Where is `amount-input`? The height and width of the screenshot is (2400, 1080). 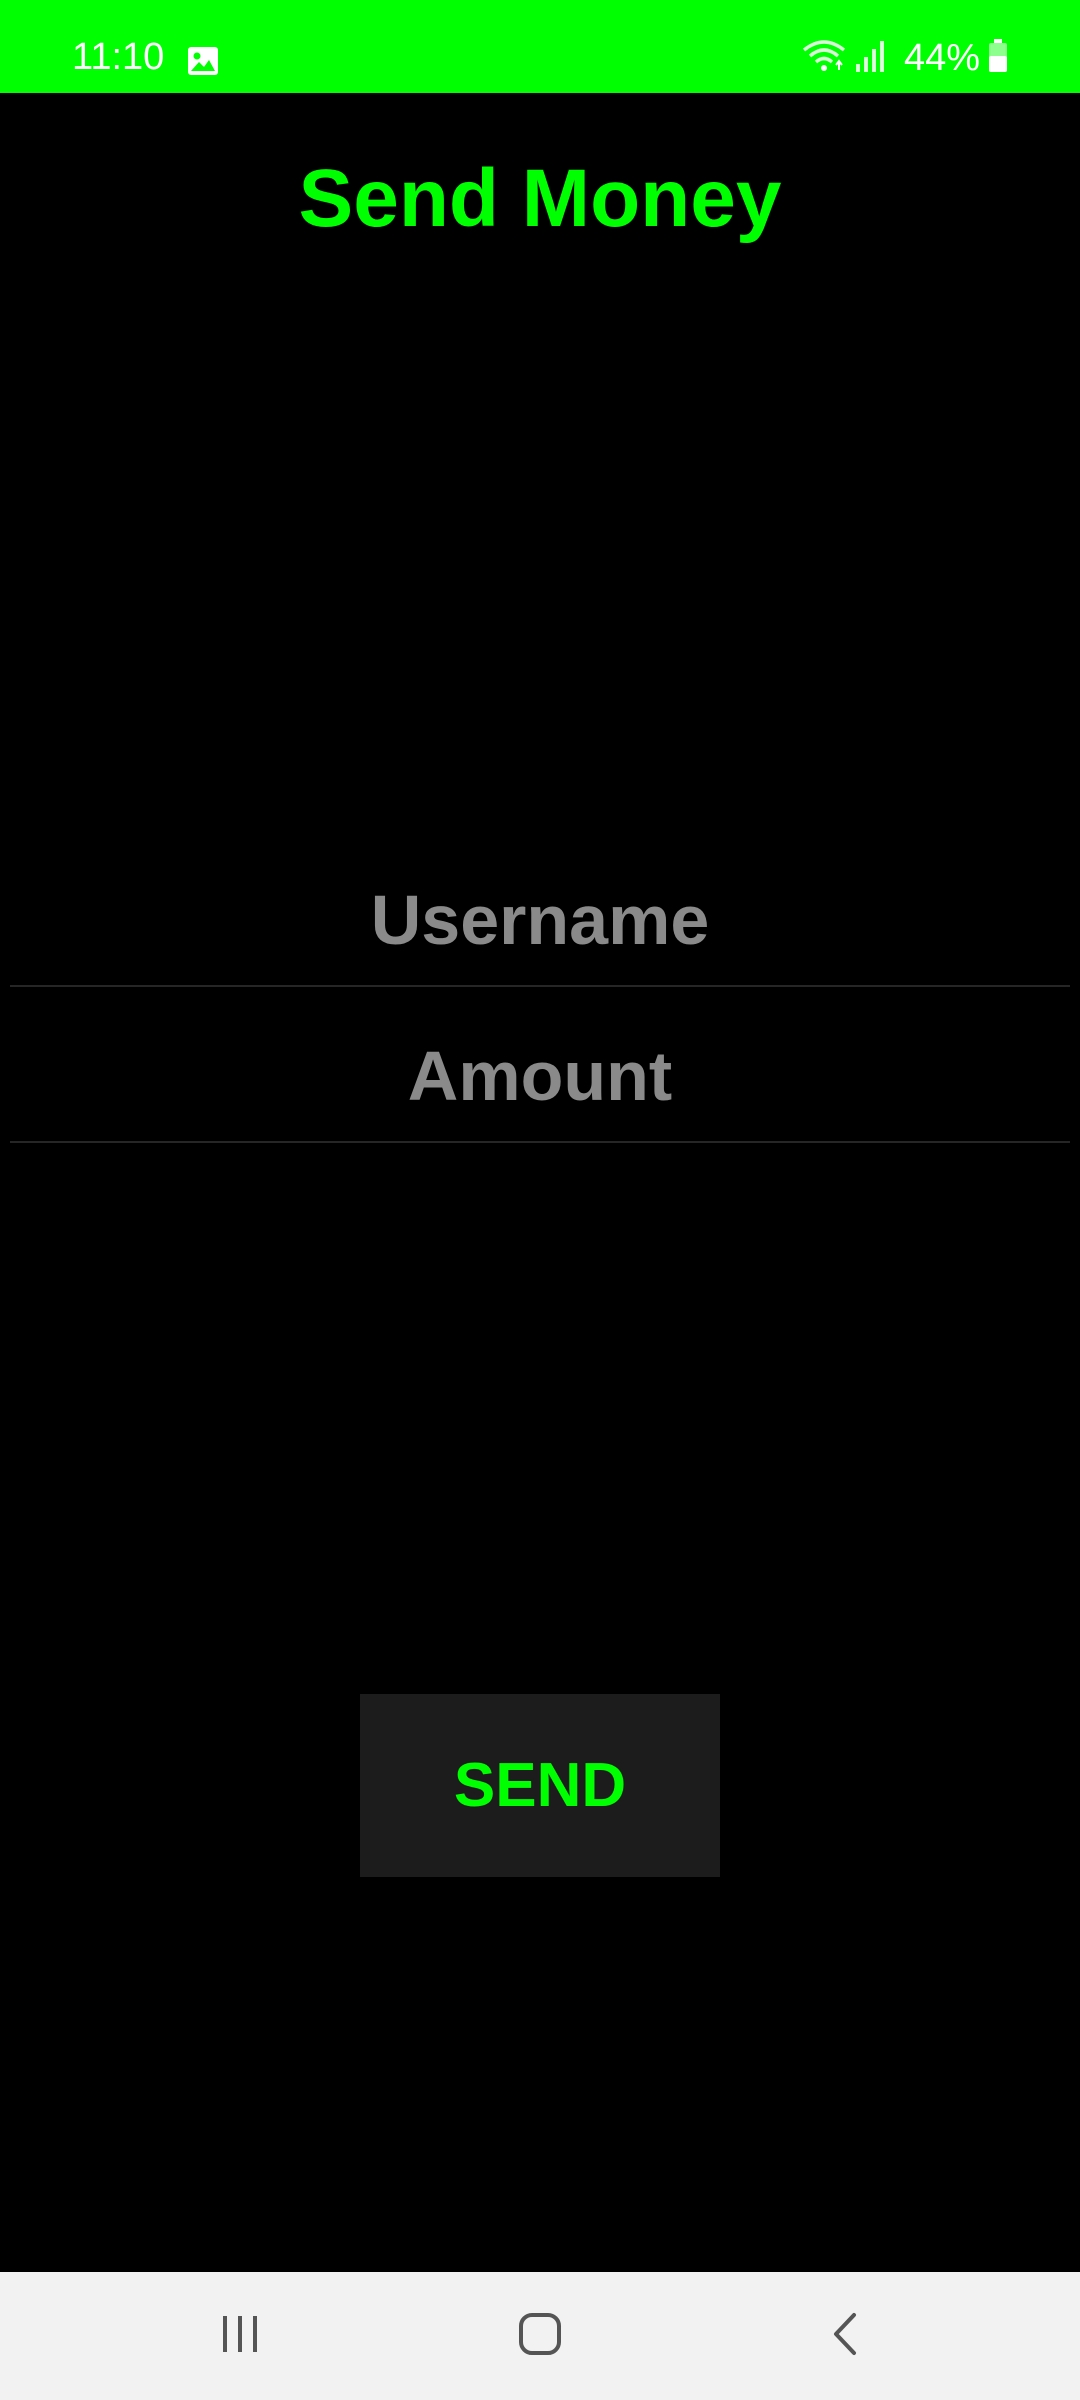 amount-input is located at coordinates (540, 1076).